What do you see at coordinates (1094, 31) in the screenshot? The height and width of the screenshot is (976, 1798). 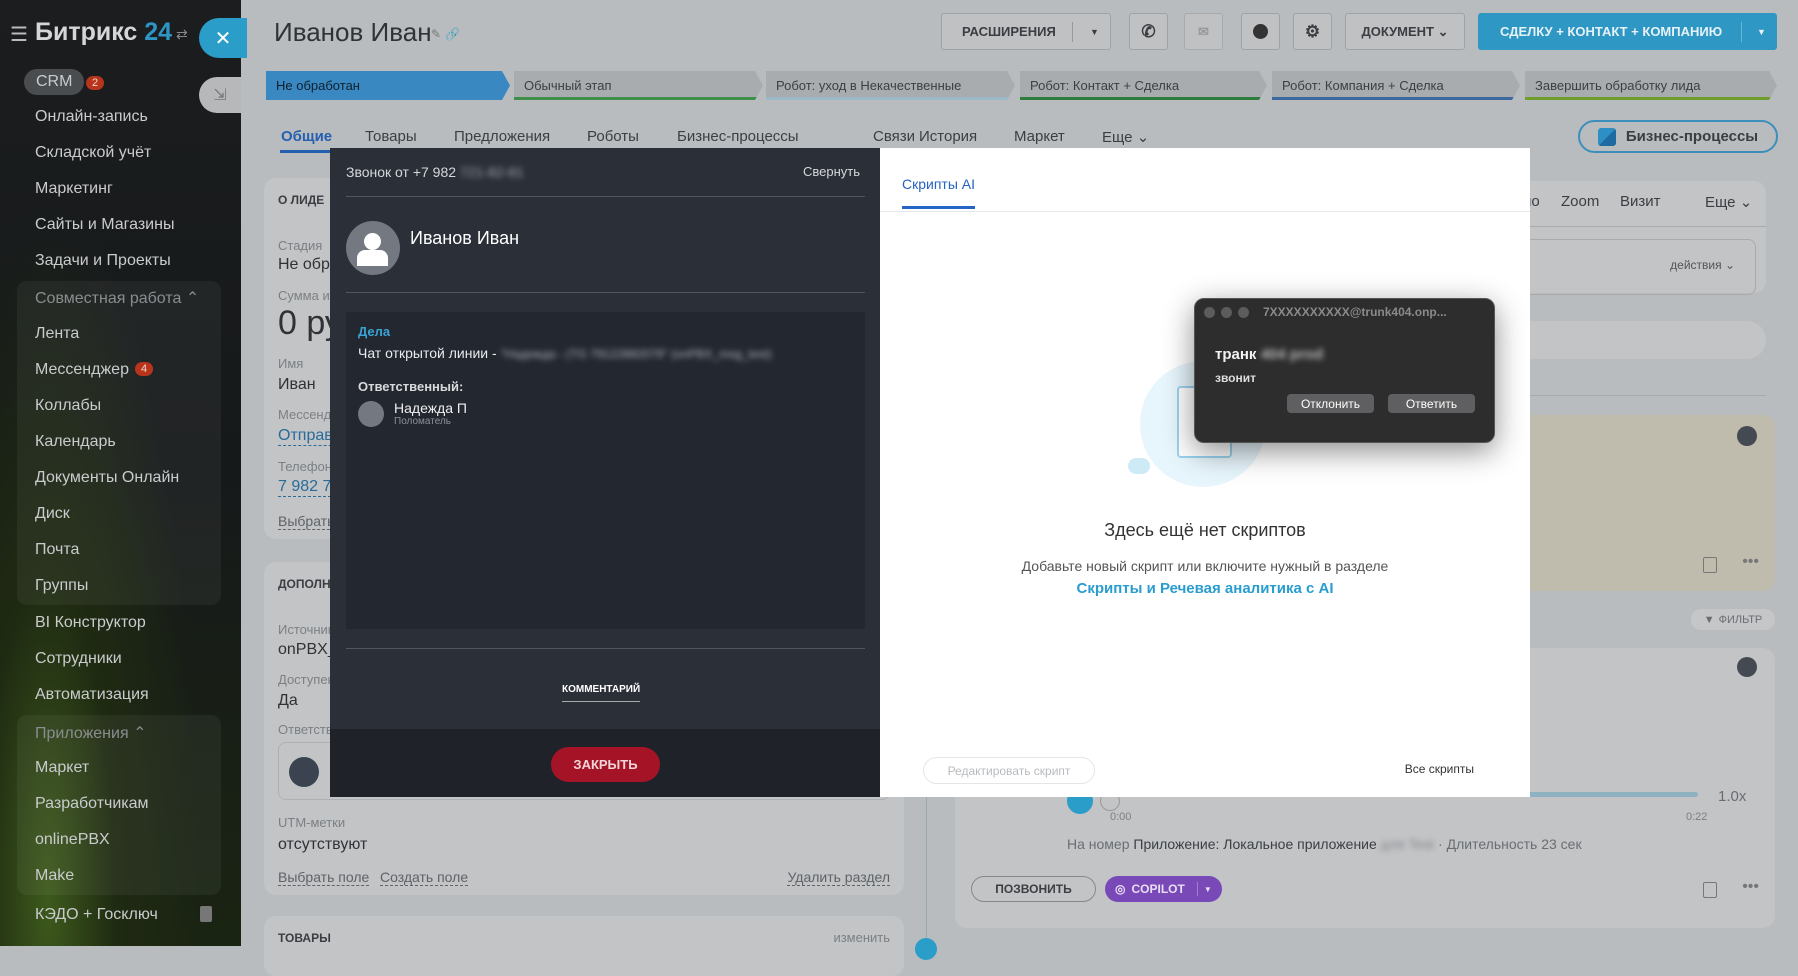 I see `caret-down-icon: ▼` at bounding box center [1094, 31].